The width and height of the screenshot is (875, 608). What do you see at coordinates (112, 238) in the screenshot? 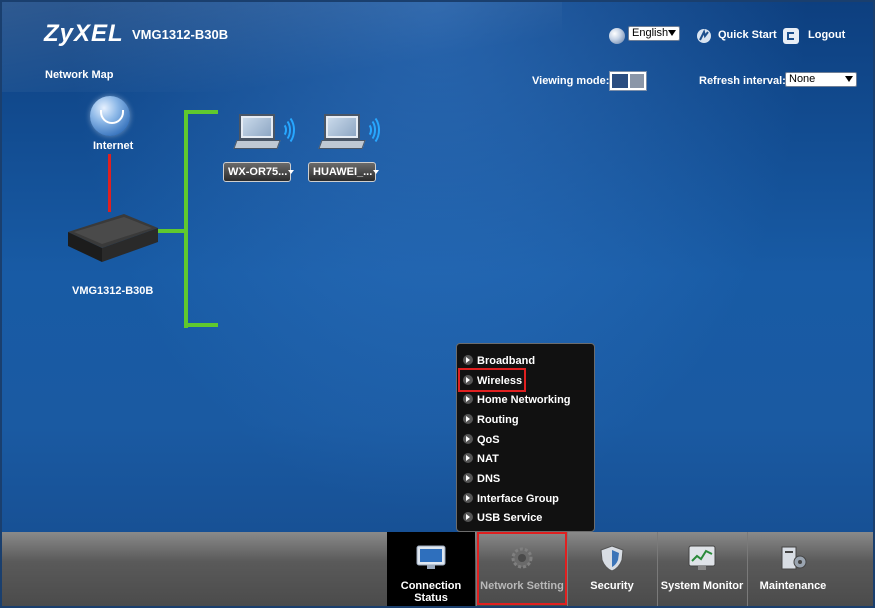
I see `router-icon` at bounding box center [112, 238].